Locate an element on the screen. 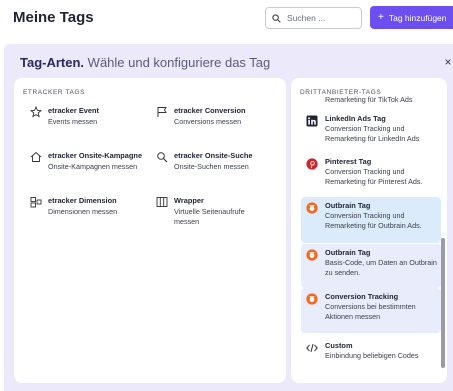 The width and height of the screenshot is (453, 391). top-bar: Meine Tags + Tag hinzufügen is located at coordinates (226, 21).